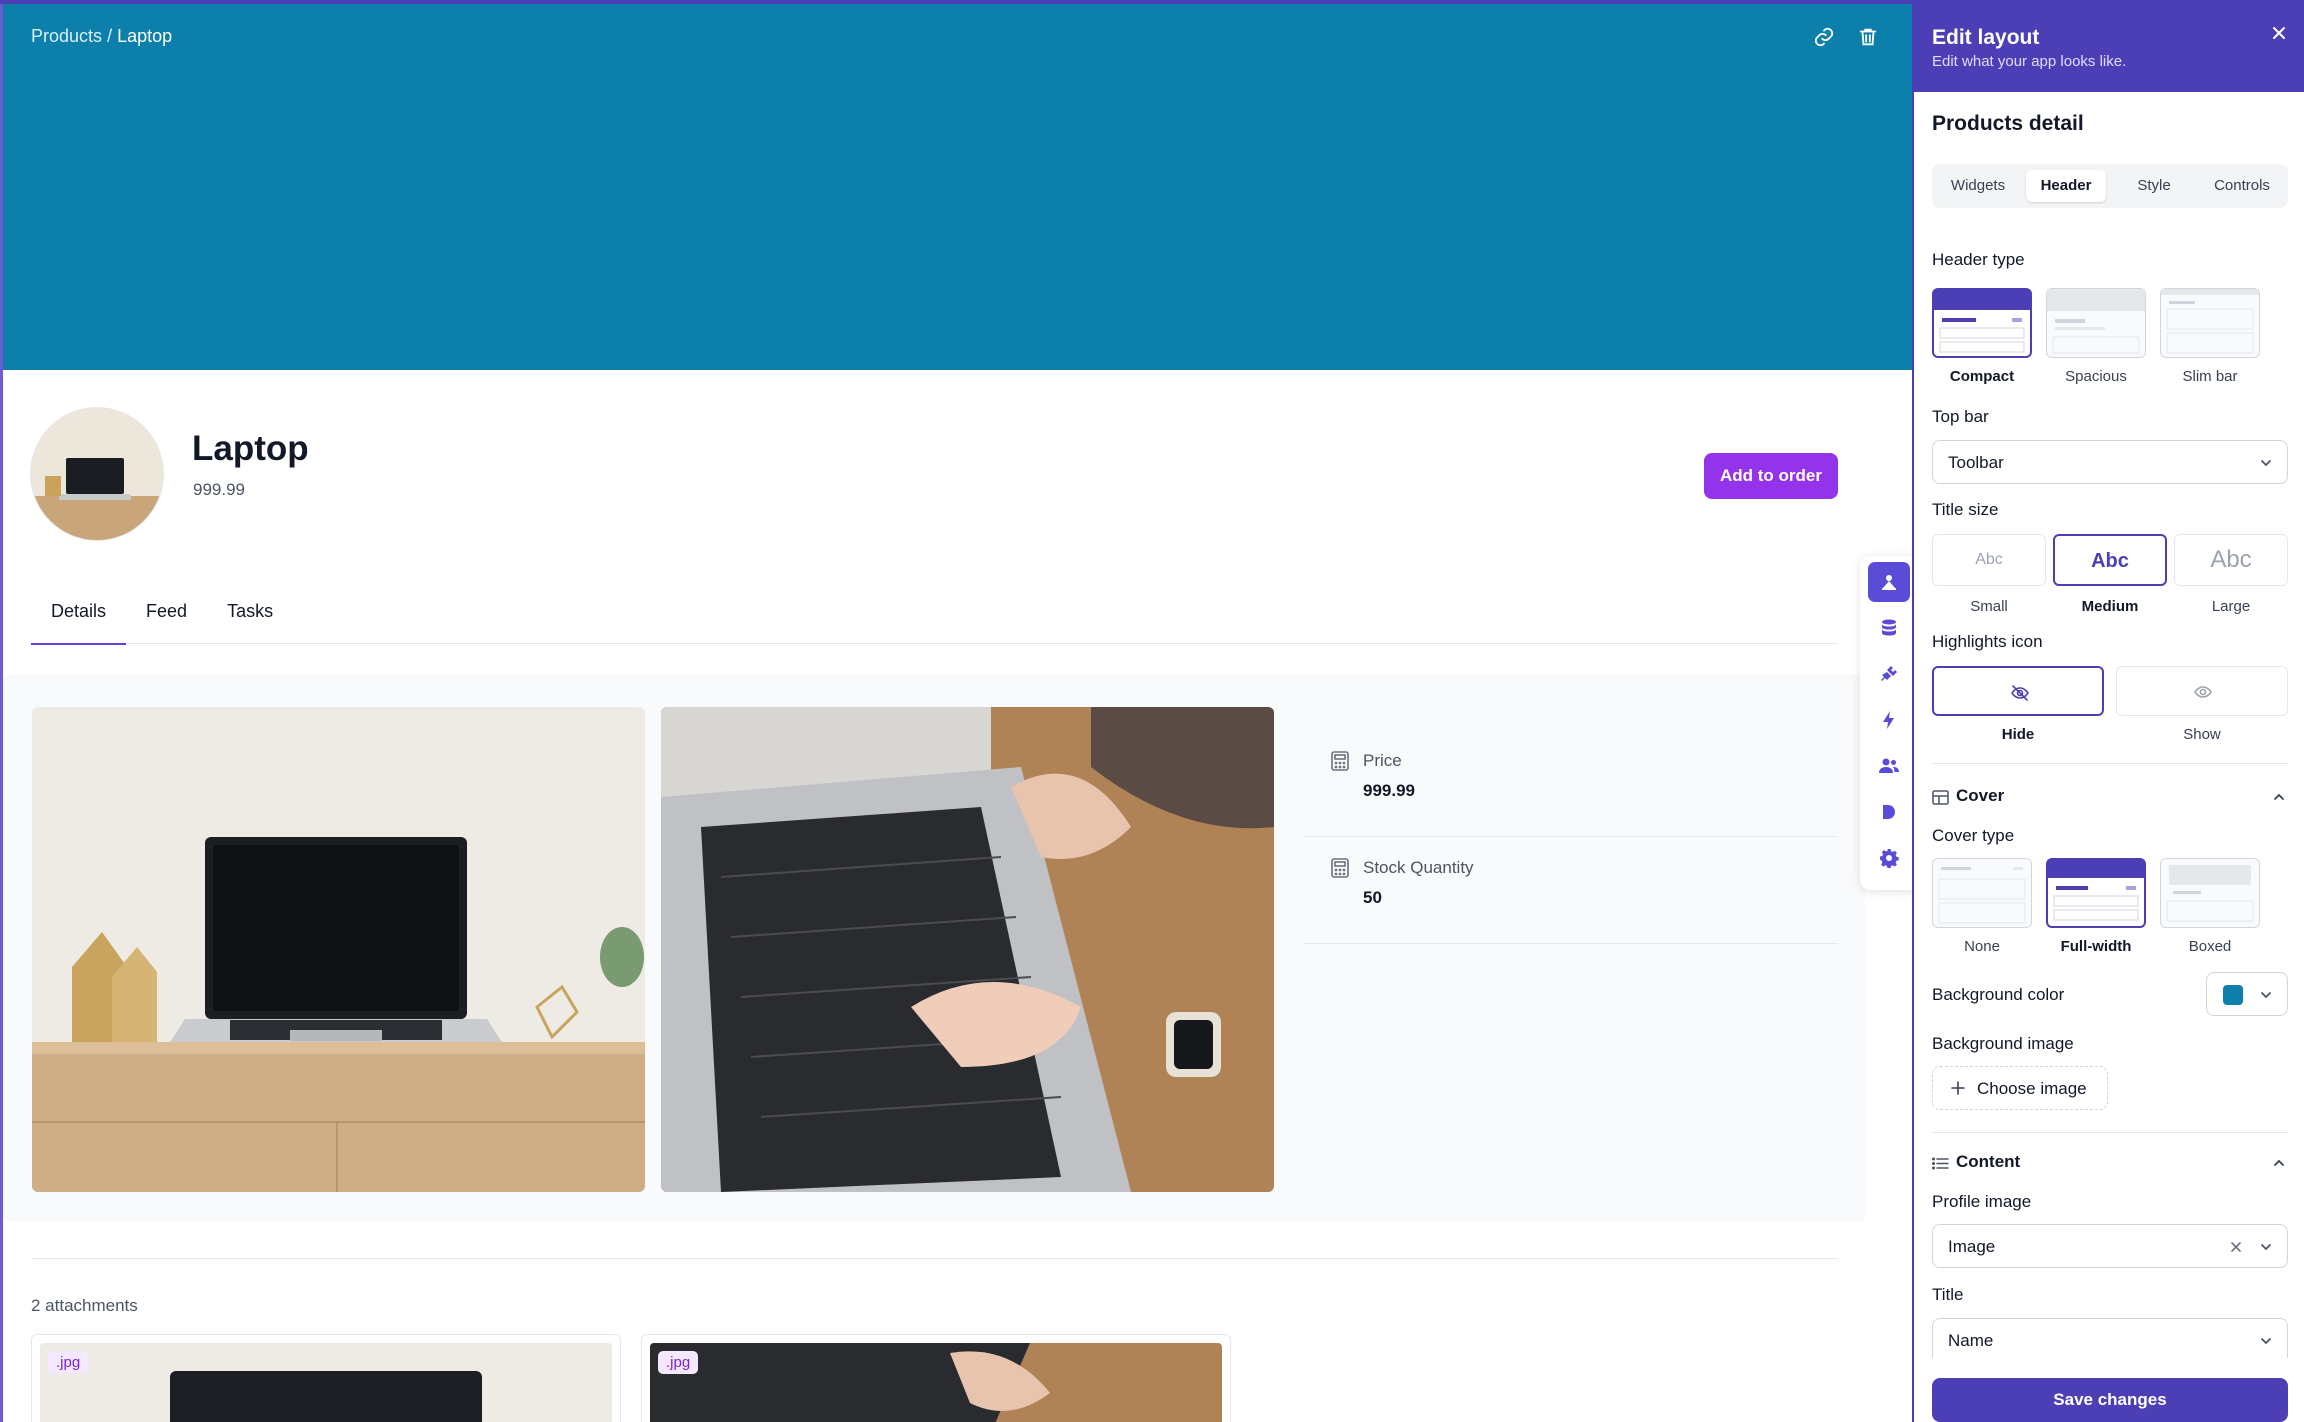 This screenshot has height=1422, width=2304. What do you see at coordinates (1988, 1161) in the screenshot?
I see `content-section-title: Content` at bounding box center [1988, 1161].